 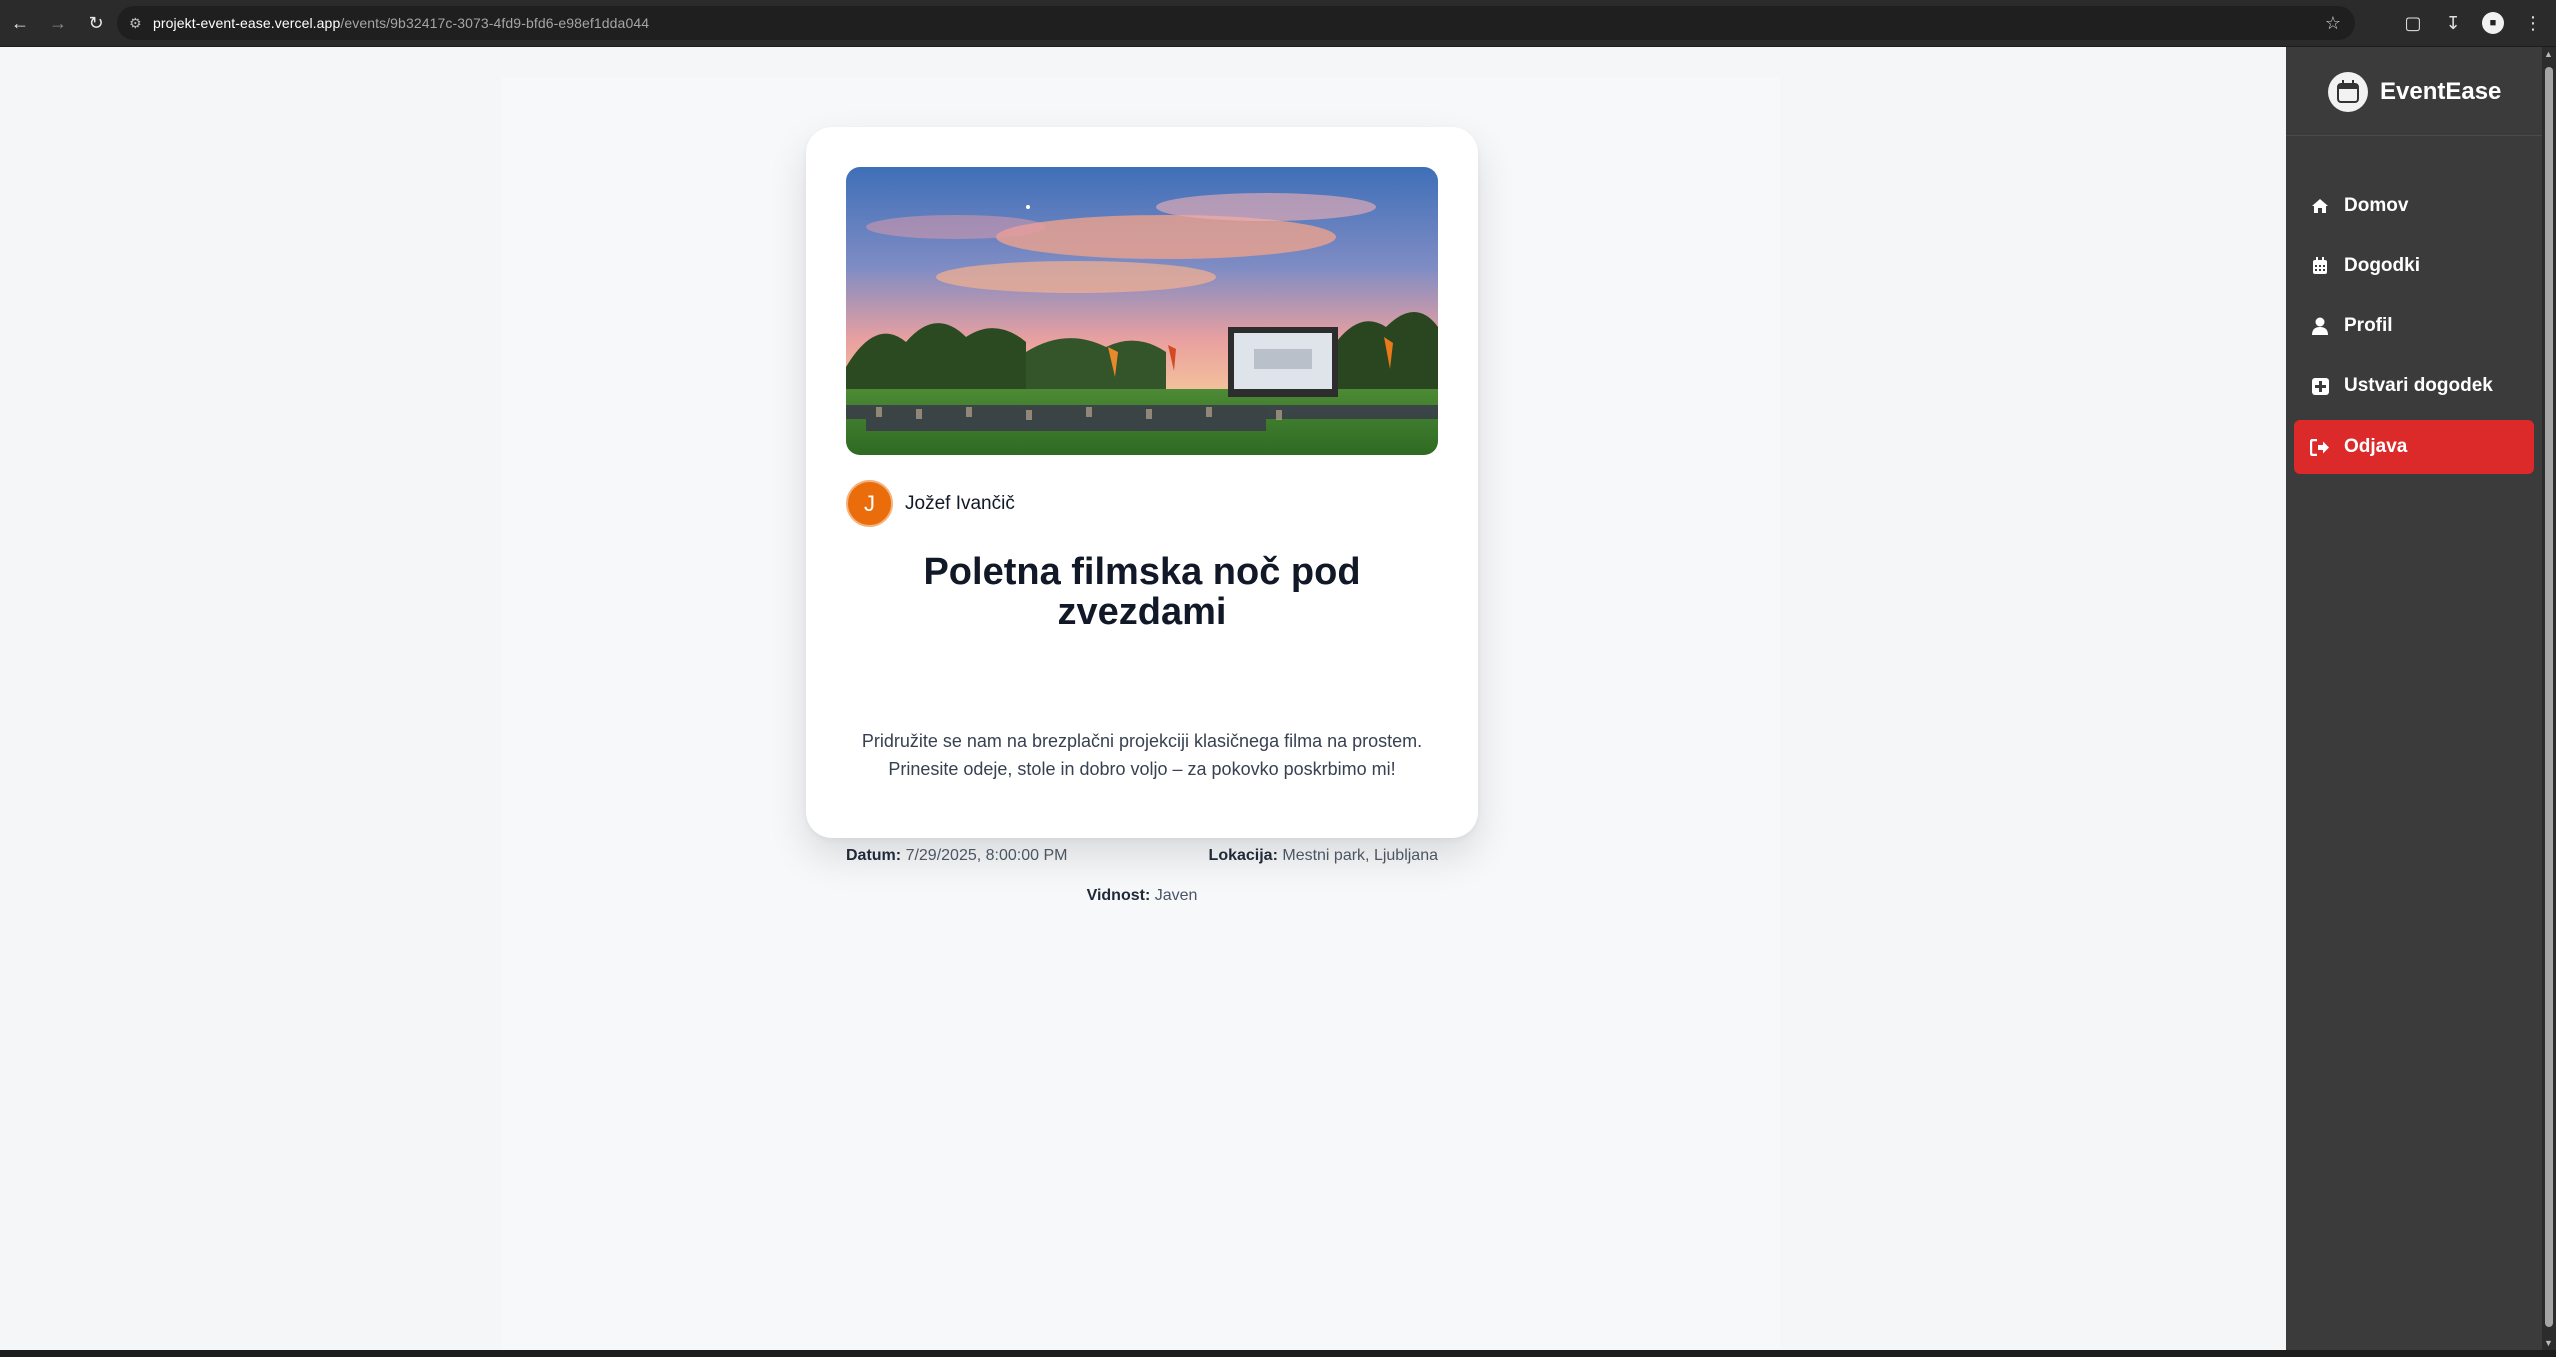 I want to click on sidebar-item-label: Profil, so click(x=2368, y=325).